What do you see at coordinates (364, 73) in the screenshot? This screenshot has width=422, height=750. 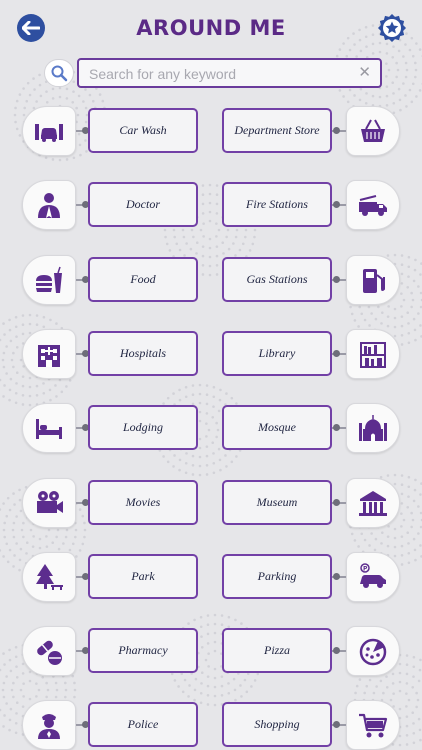 I see `clear-search-button: ✕` at bounding box center [364, 73].